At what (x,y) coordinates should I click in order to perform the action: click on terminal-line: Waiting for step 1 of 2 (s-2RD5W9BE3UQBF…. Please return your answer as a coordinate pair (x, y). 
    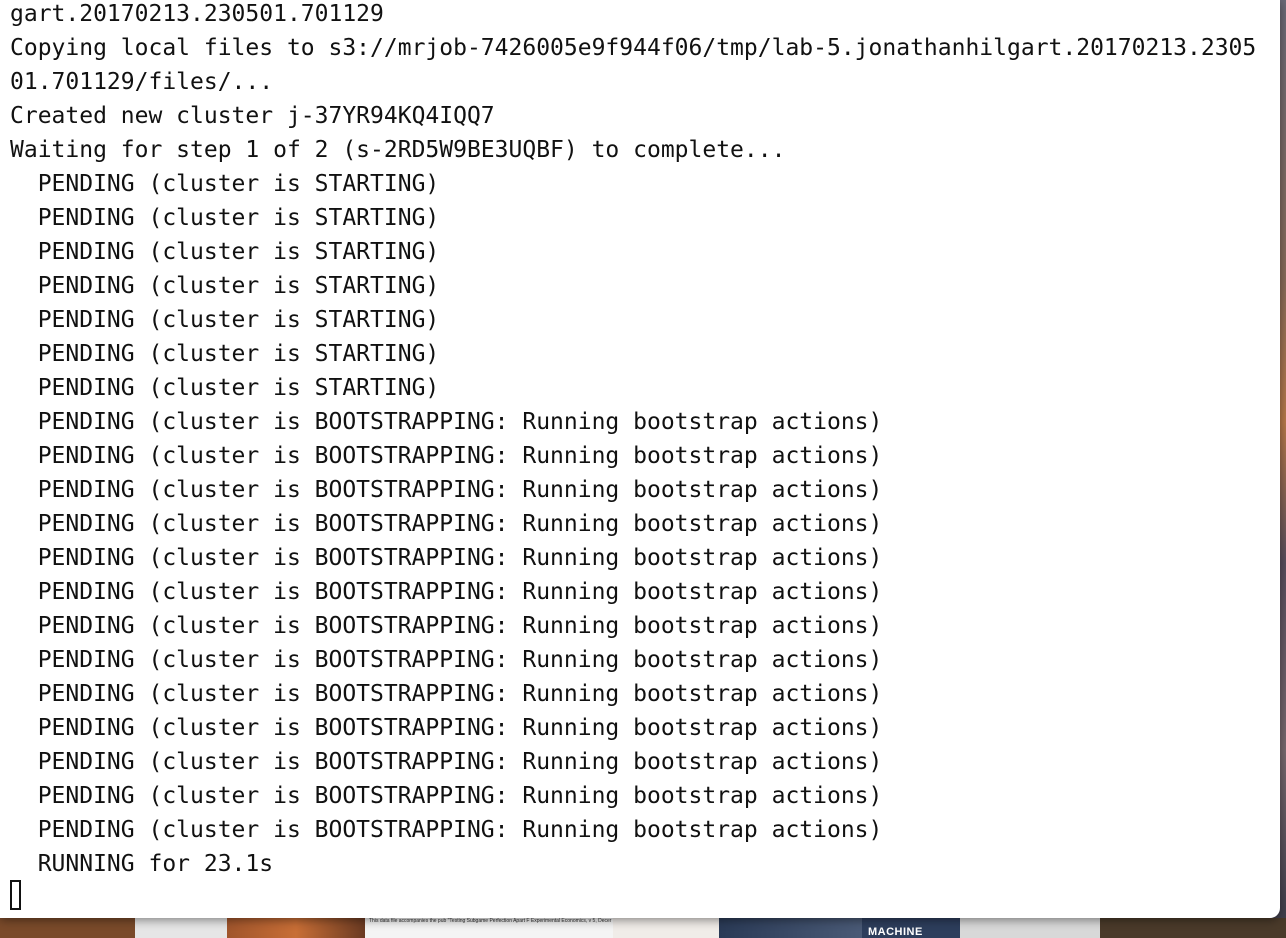
    Looking at the image, I should click on (398, 150).